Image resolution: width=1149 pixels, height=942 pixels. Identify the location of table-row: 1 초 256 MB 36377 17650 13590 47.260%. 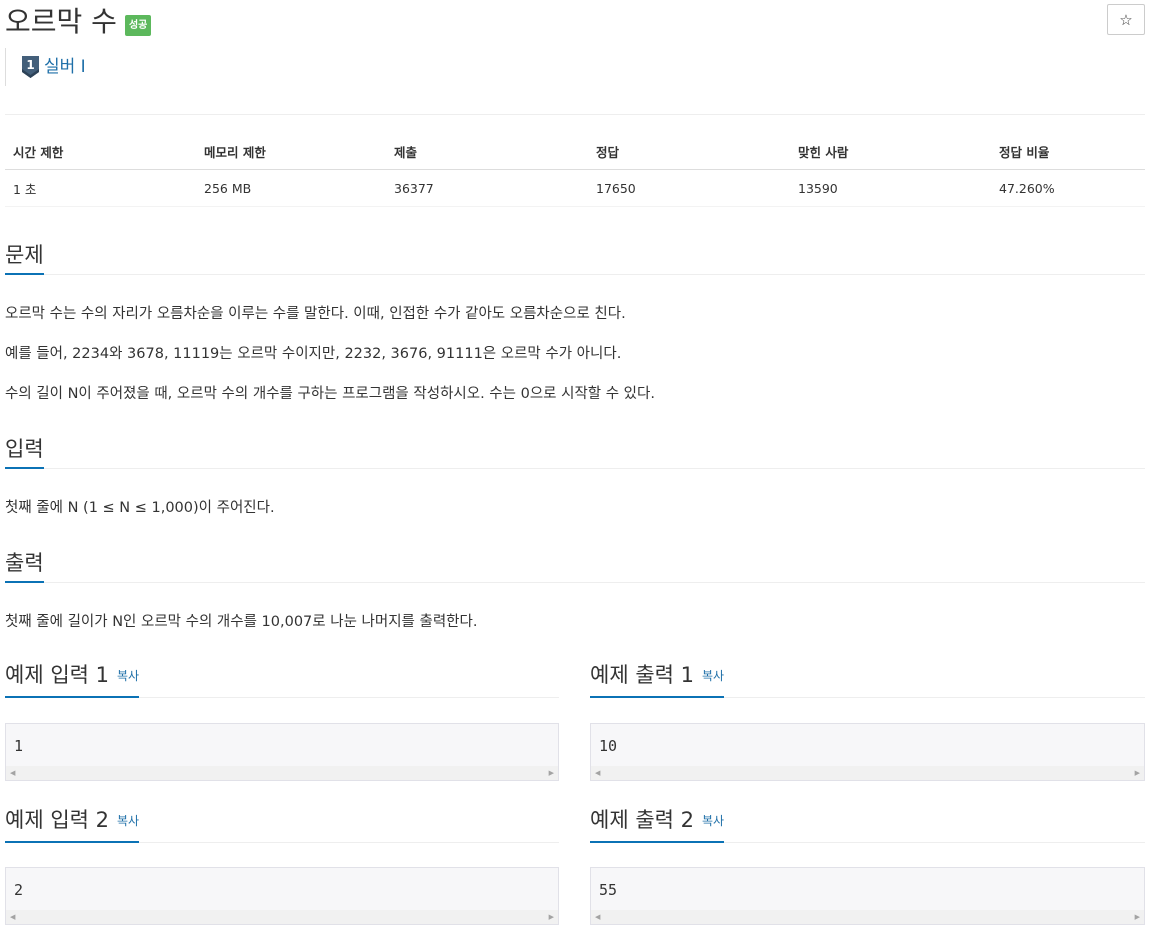
(575, 188).